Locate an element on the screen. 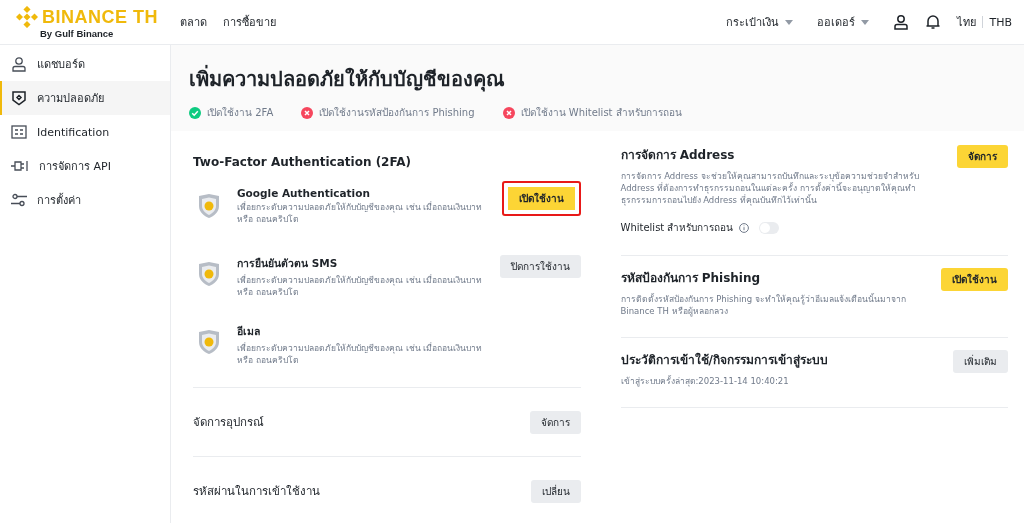 The width and height of the screenshot is (1024, 523). status-label: เปิดใช้งาน 2FA is located at coordinates (240, 113).